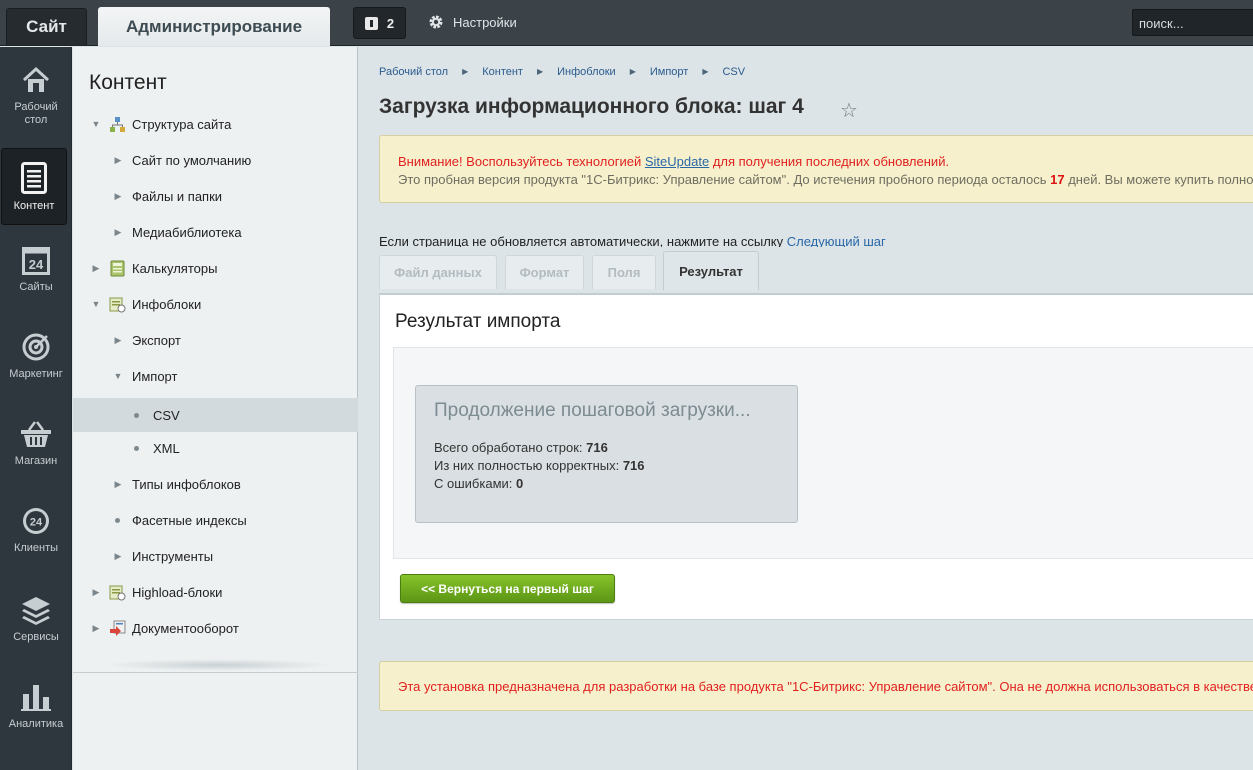 The image size is (1253, 770). I want to click on nav-item-label: Фасетные индексы, so click(189, 520).